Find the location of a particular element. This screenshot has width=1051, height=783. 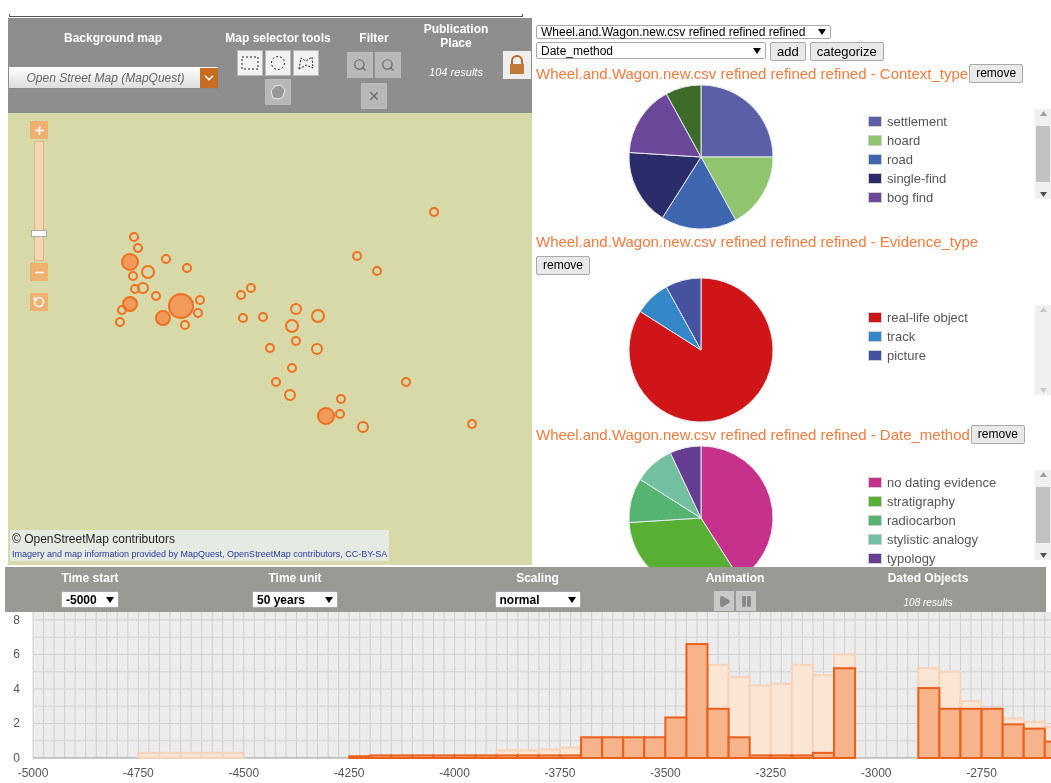

dropdown: -5000 is located at coordinates (90, 599).